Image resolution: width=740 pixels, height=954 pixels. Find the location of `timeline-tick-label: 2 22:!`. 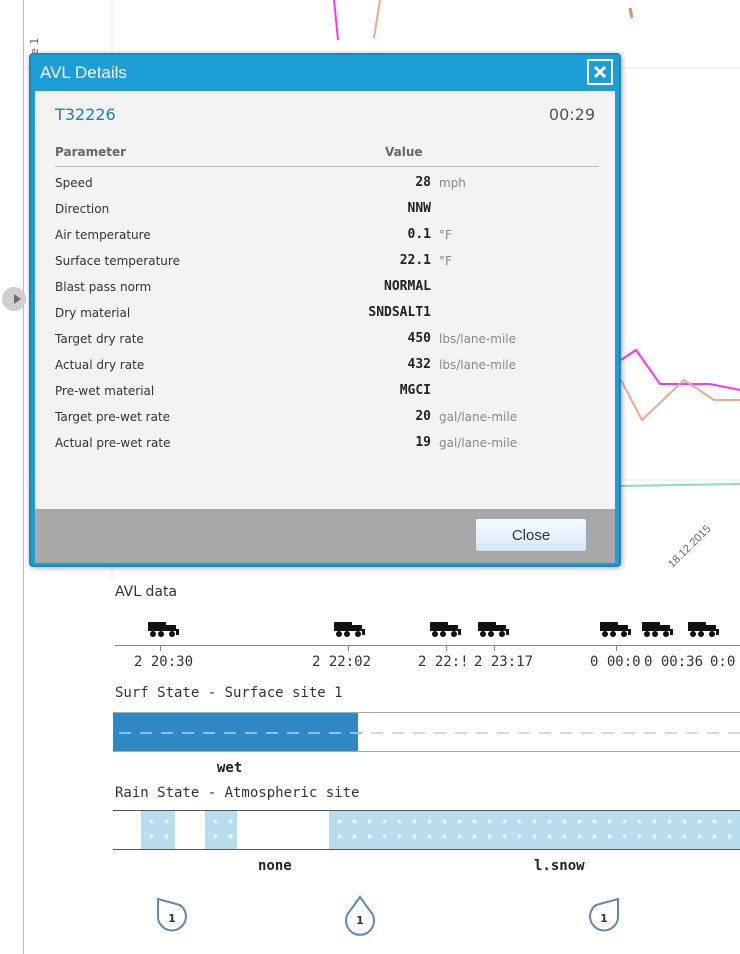

timeline-tick-label: 2 22:! is located at coordinates (443, 662).